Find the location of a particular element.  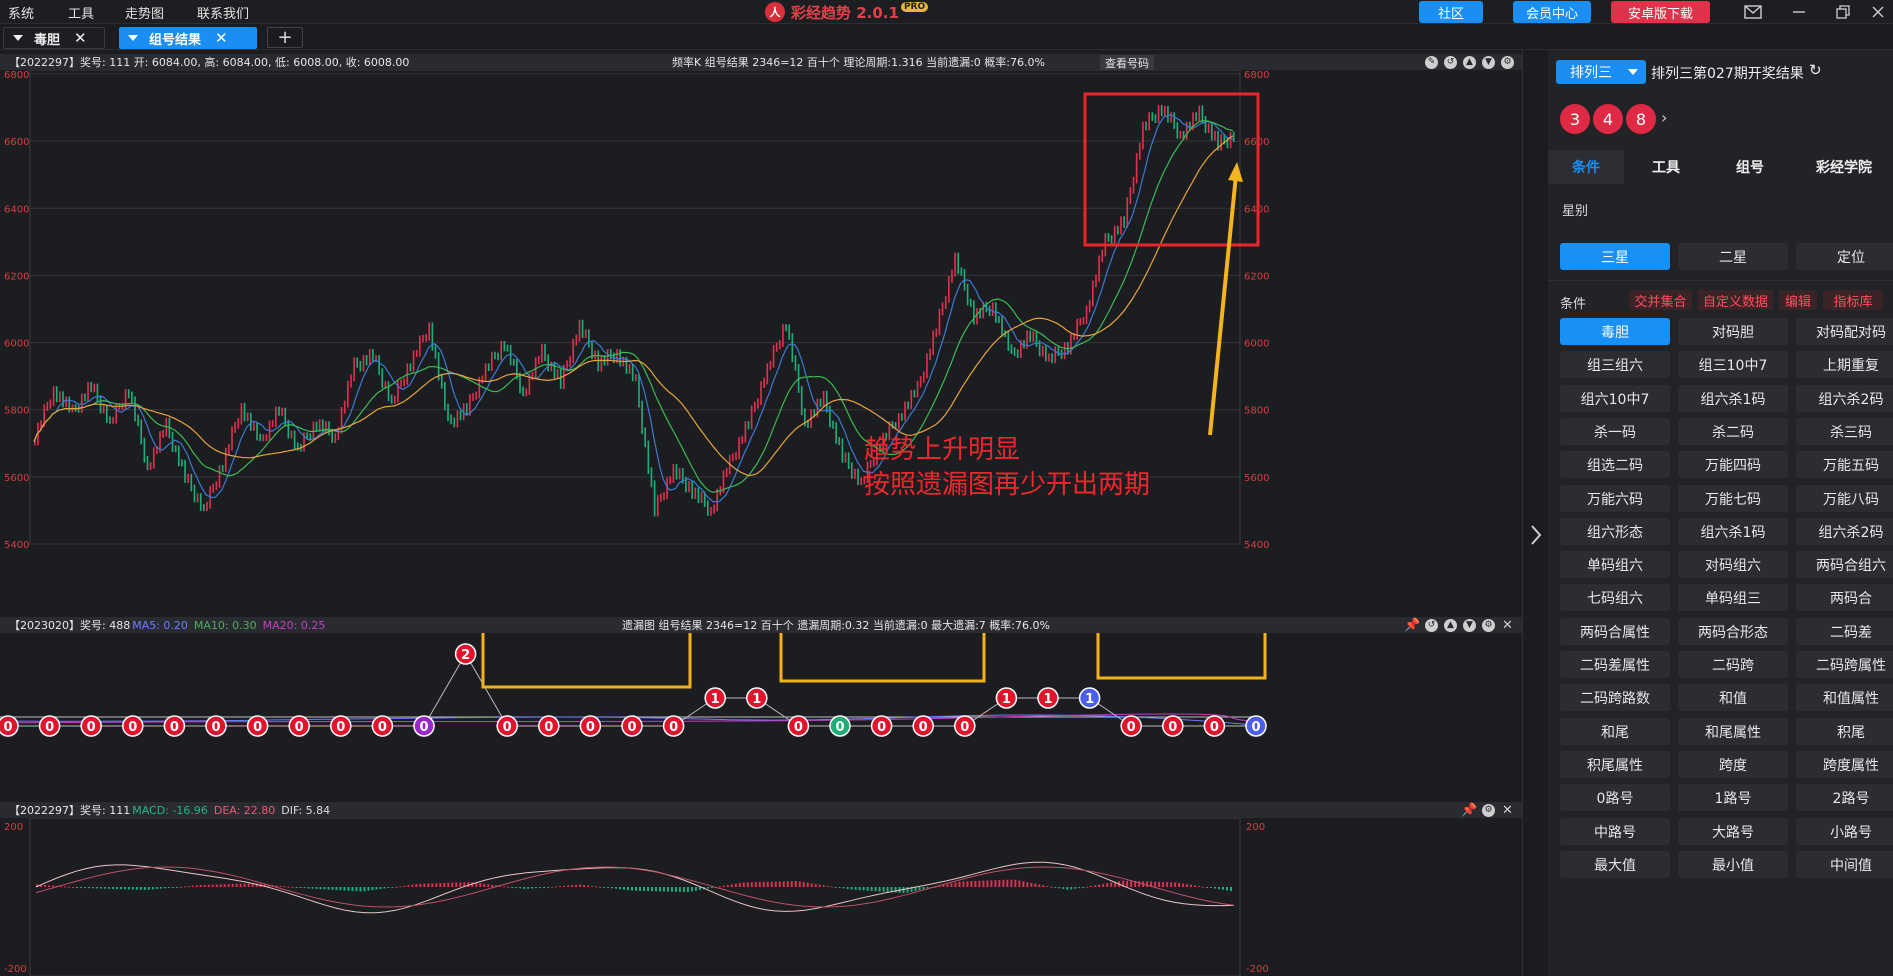

condition-button: 万能五码 is located at coordinates (1844, 464).